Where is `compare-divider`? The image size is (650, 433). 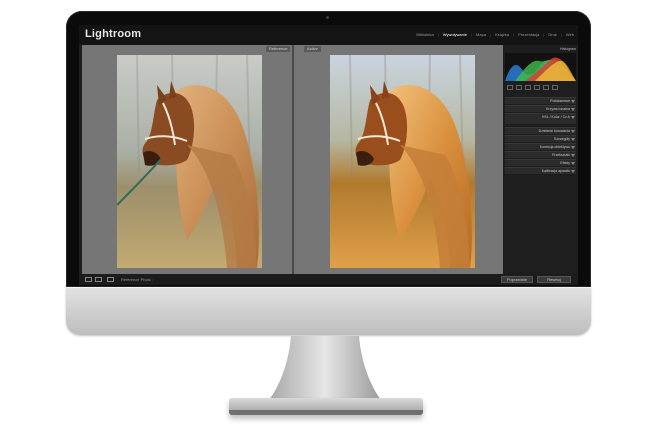 compare-divider is located at coordinates (293, 159).